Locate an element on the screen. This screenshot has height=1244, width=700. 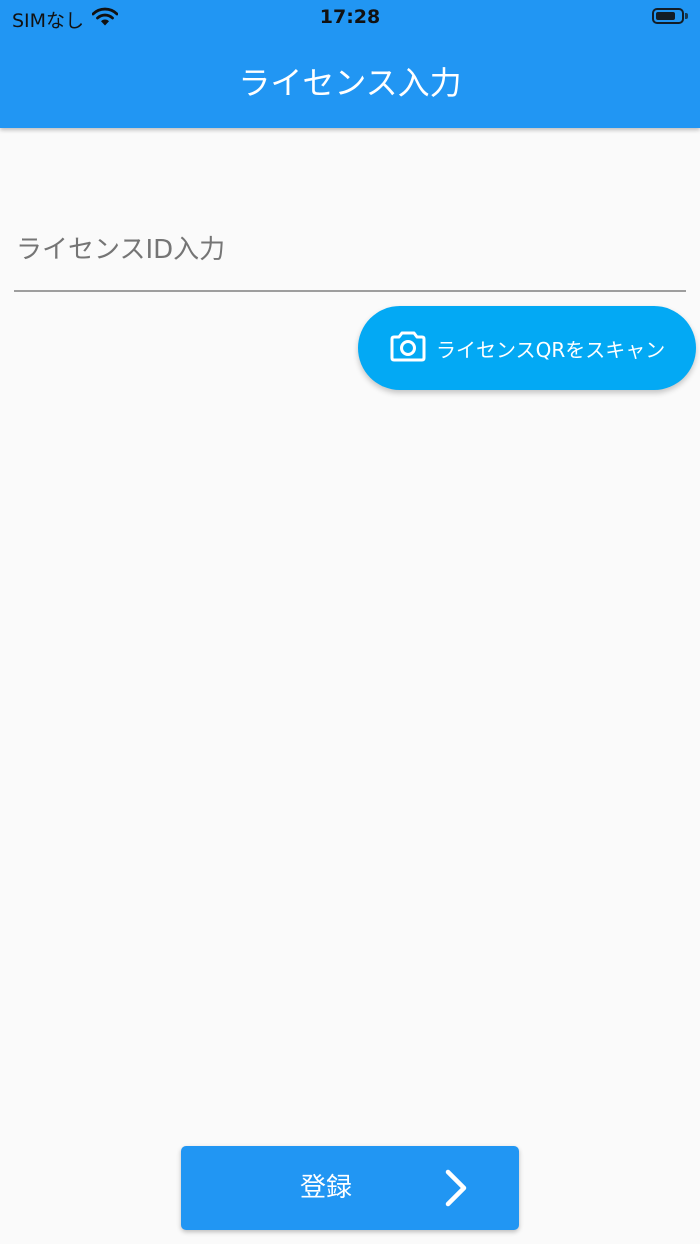
camera-icon is located at coordinates (408, 348).